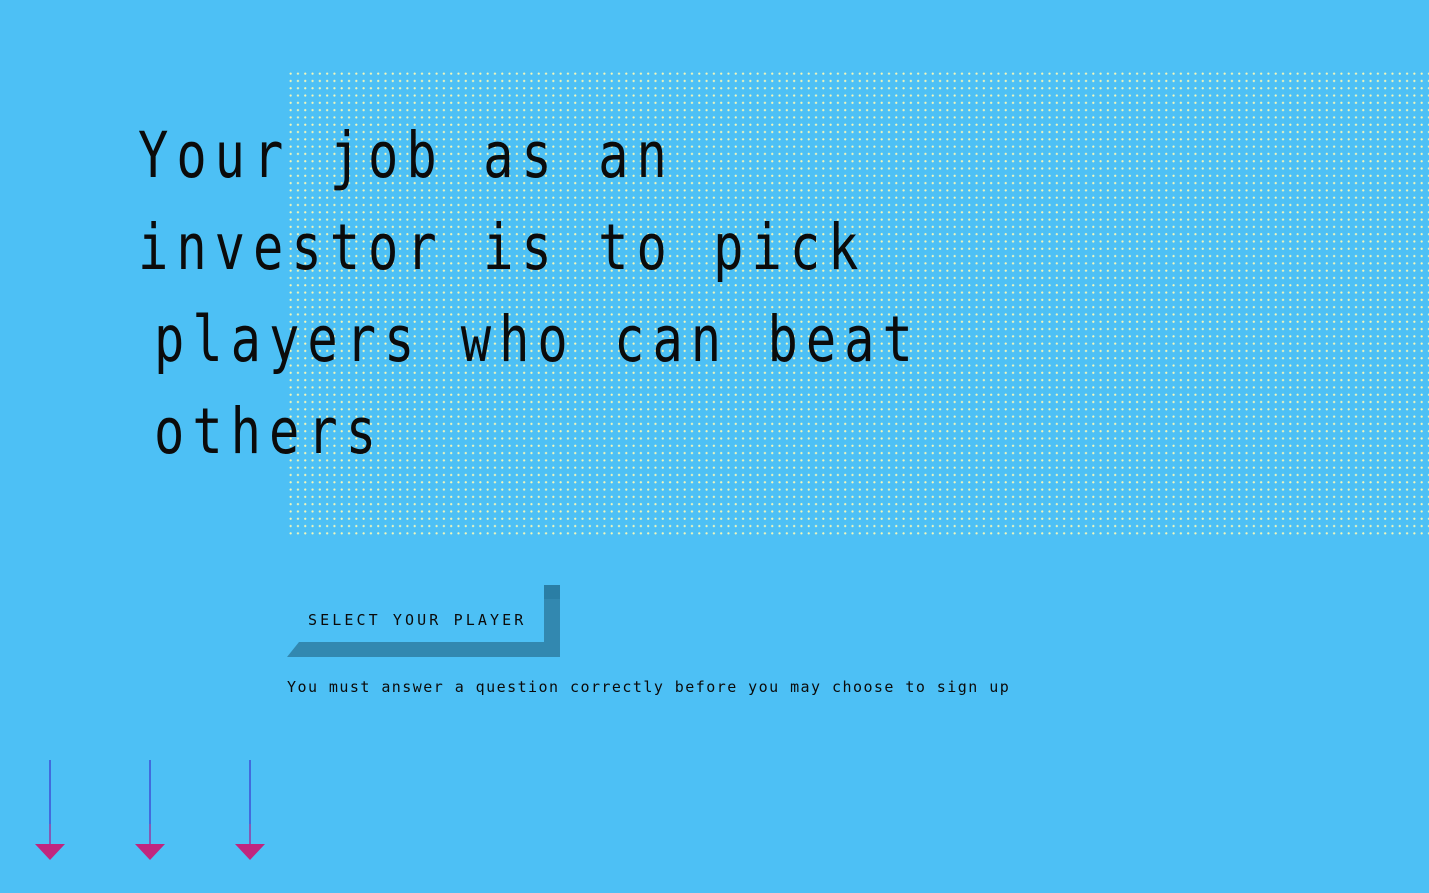 Image resolution: width=1429 pixels, height=893 pixels. I want to click on headline-line-3: players who can beat, so click(537, 339).